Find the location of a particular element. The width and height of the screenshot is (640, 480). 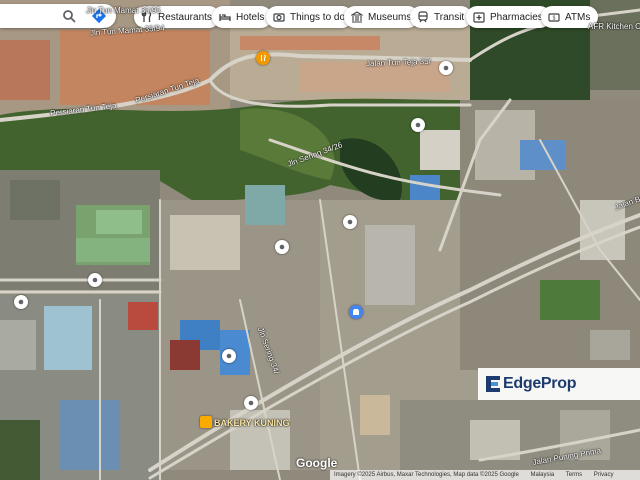

bakery-pin-icon is located at coordinates (206, 422).